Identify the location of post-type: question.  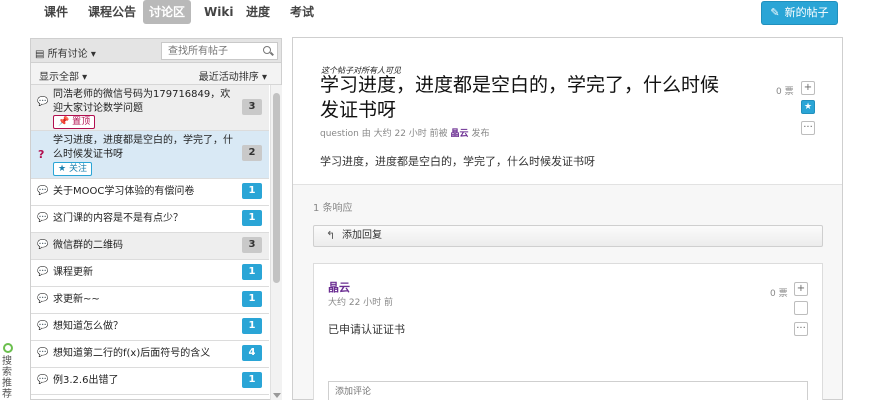
(339, 134).